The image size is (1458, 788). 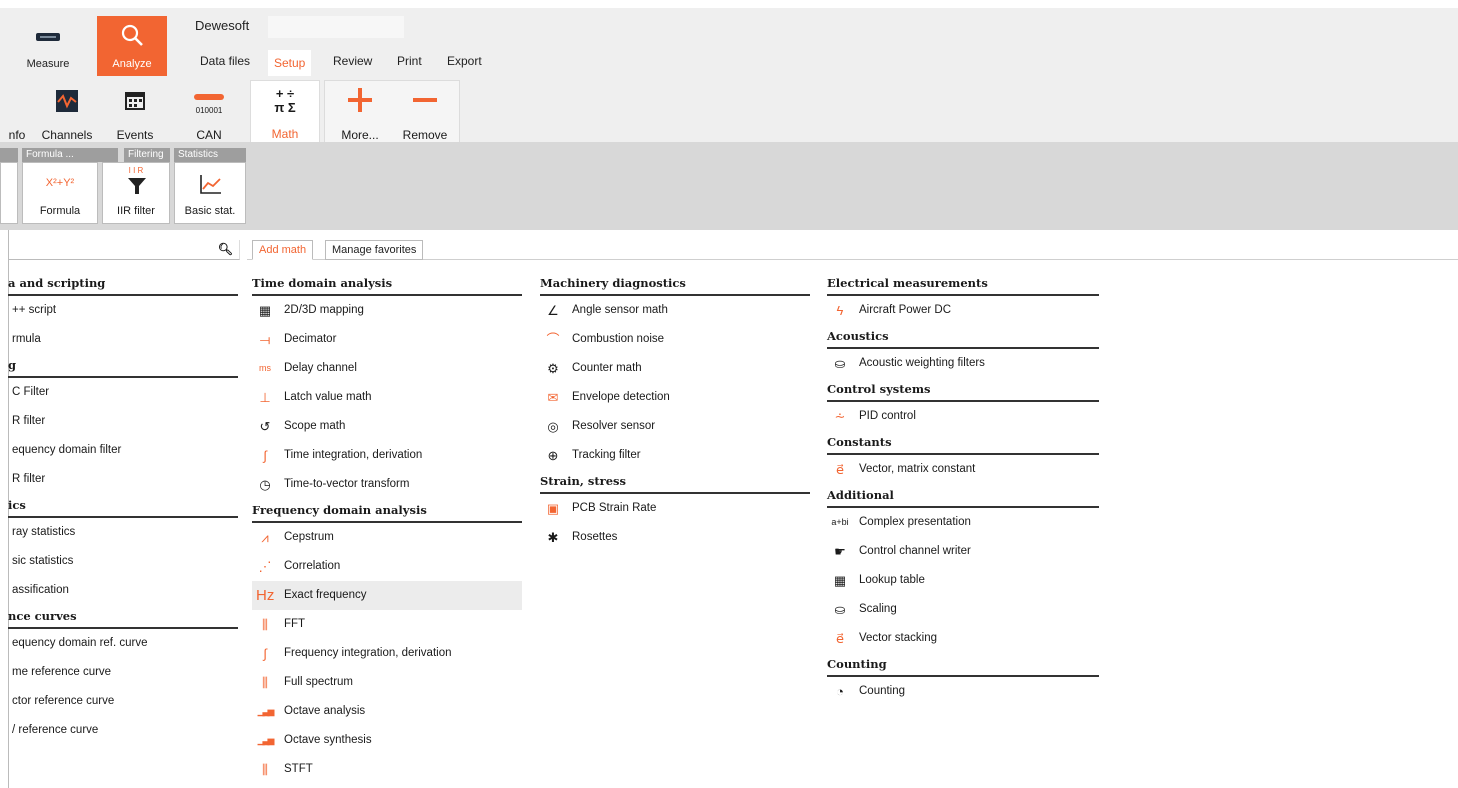 I want to click on tab-underline, so click(x=852, y=259).